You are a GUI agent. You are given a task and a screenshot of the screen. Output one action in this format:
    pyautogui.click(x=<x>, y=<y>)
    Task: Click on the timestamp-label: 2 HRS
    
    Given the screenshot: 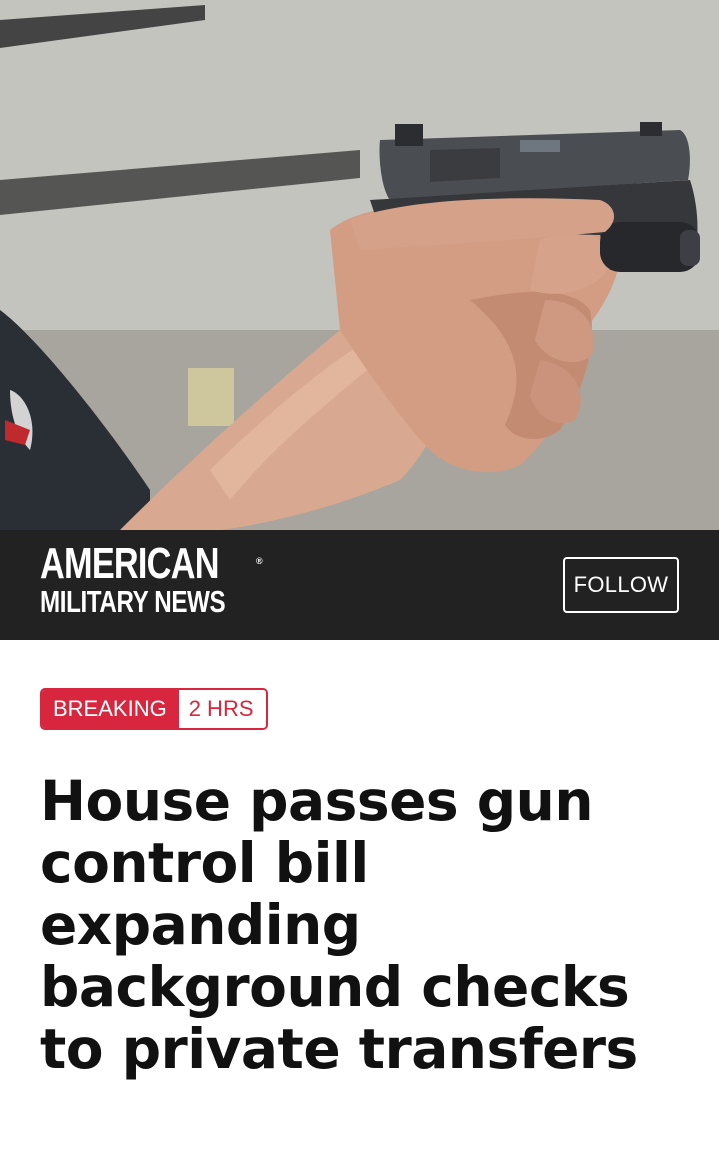 What is the action you would take?
    pyautogui.click(x=222, y=709)
    